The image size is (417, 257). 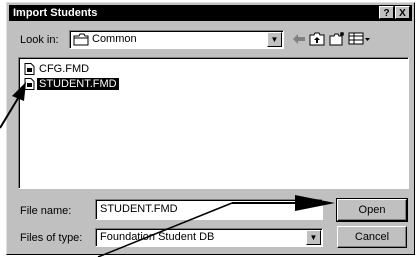 I want to click on file-name-label: STUDENT.FMD, so click(x=78, y=84).